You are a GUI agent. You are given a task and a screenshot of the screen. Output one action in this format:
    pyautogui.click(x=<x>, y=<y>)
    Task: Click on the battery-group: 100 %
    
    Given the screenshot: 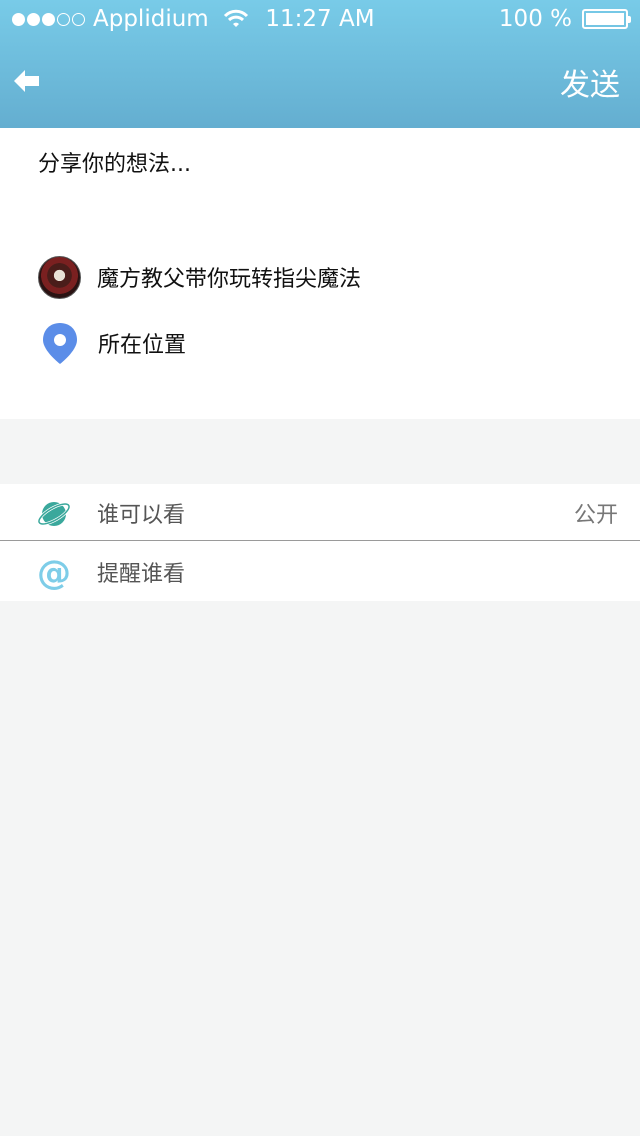 What is the action you would take?
    pyautogui.click(x=564, y=19)
    